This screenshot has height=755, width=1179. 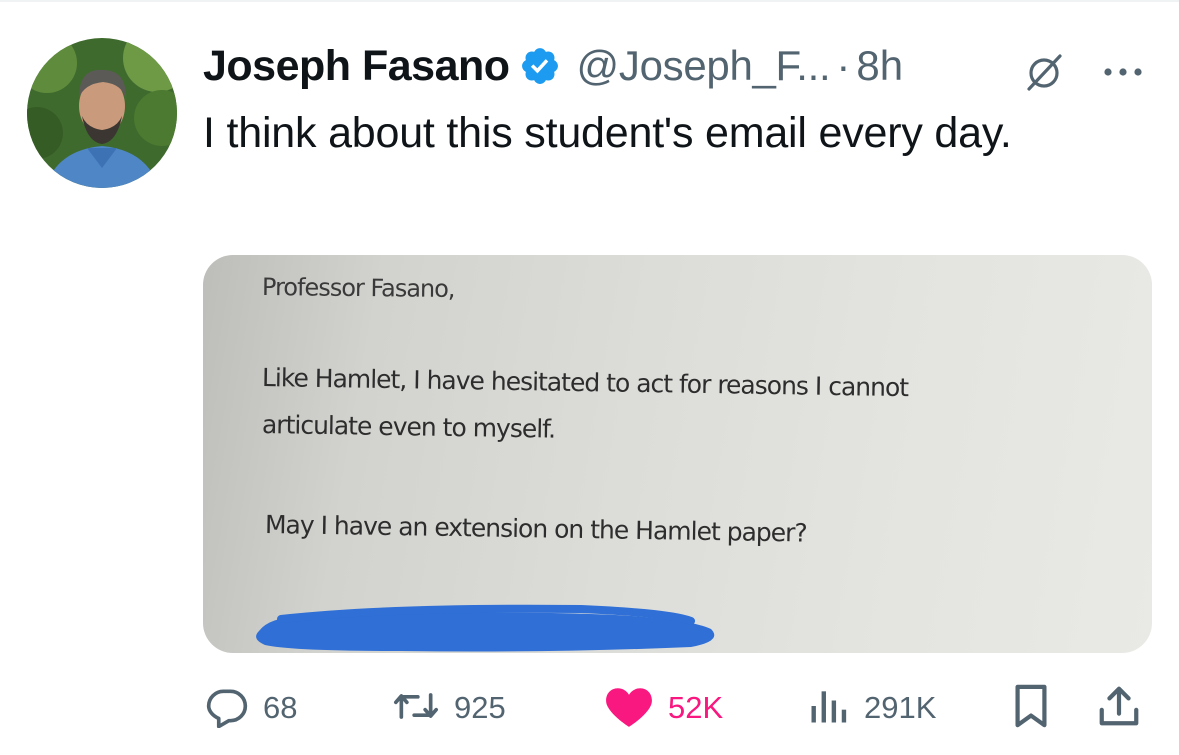 I want to click on repost-button: 925, so click(x=449, y=708).